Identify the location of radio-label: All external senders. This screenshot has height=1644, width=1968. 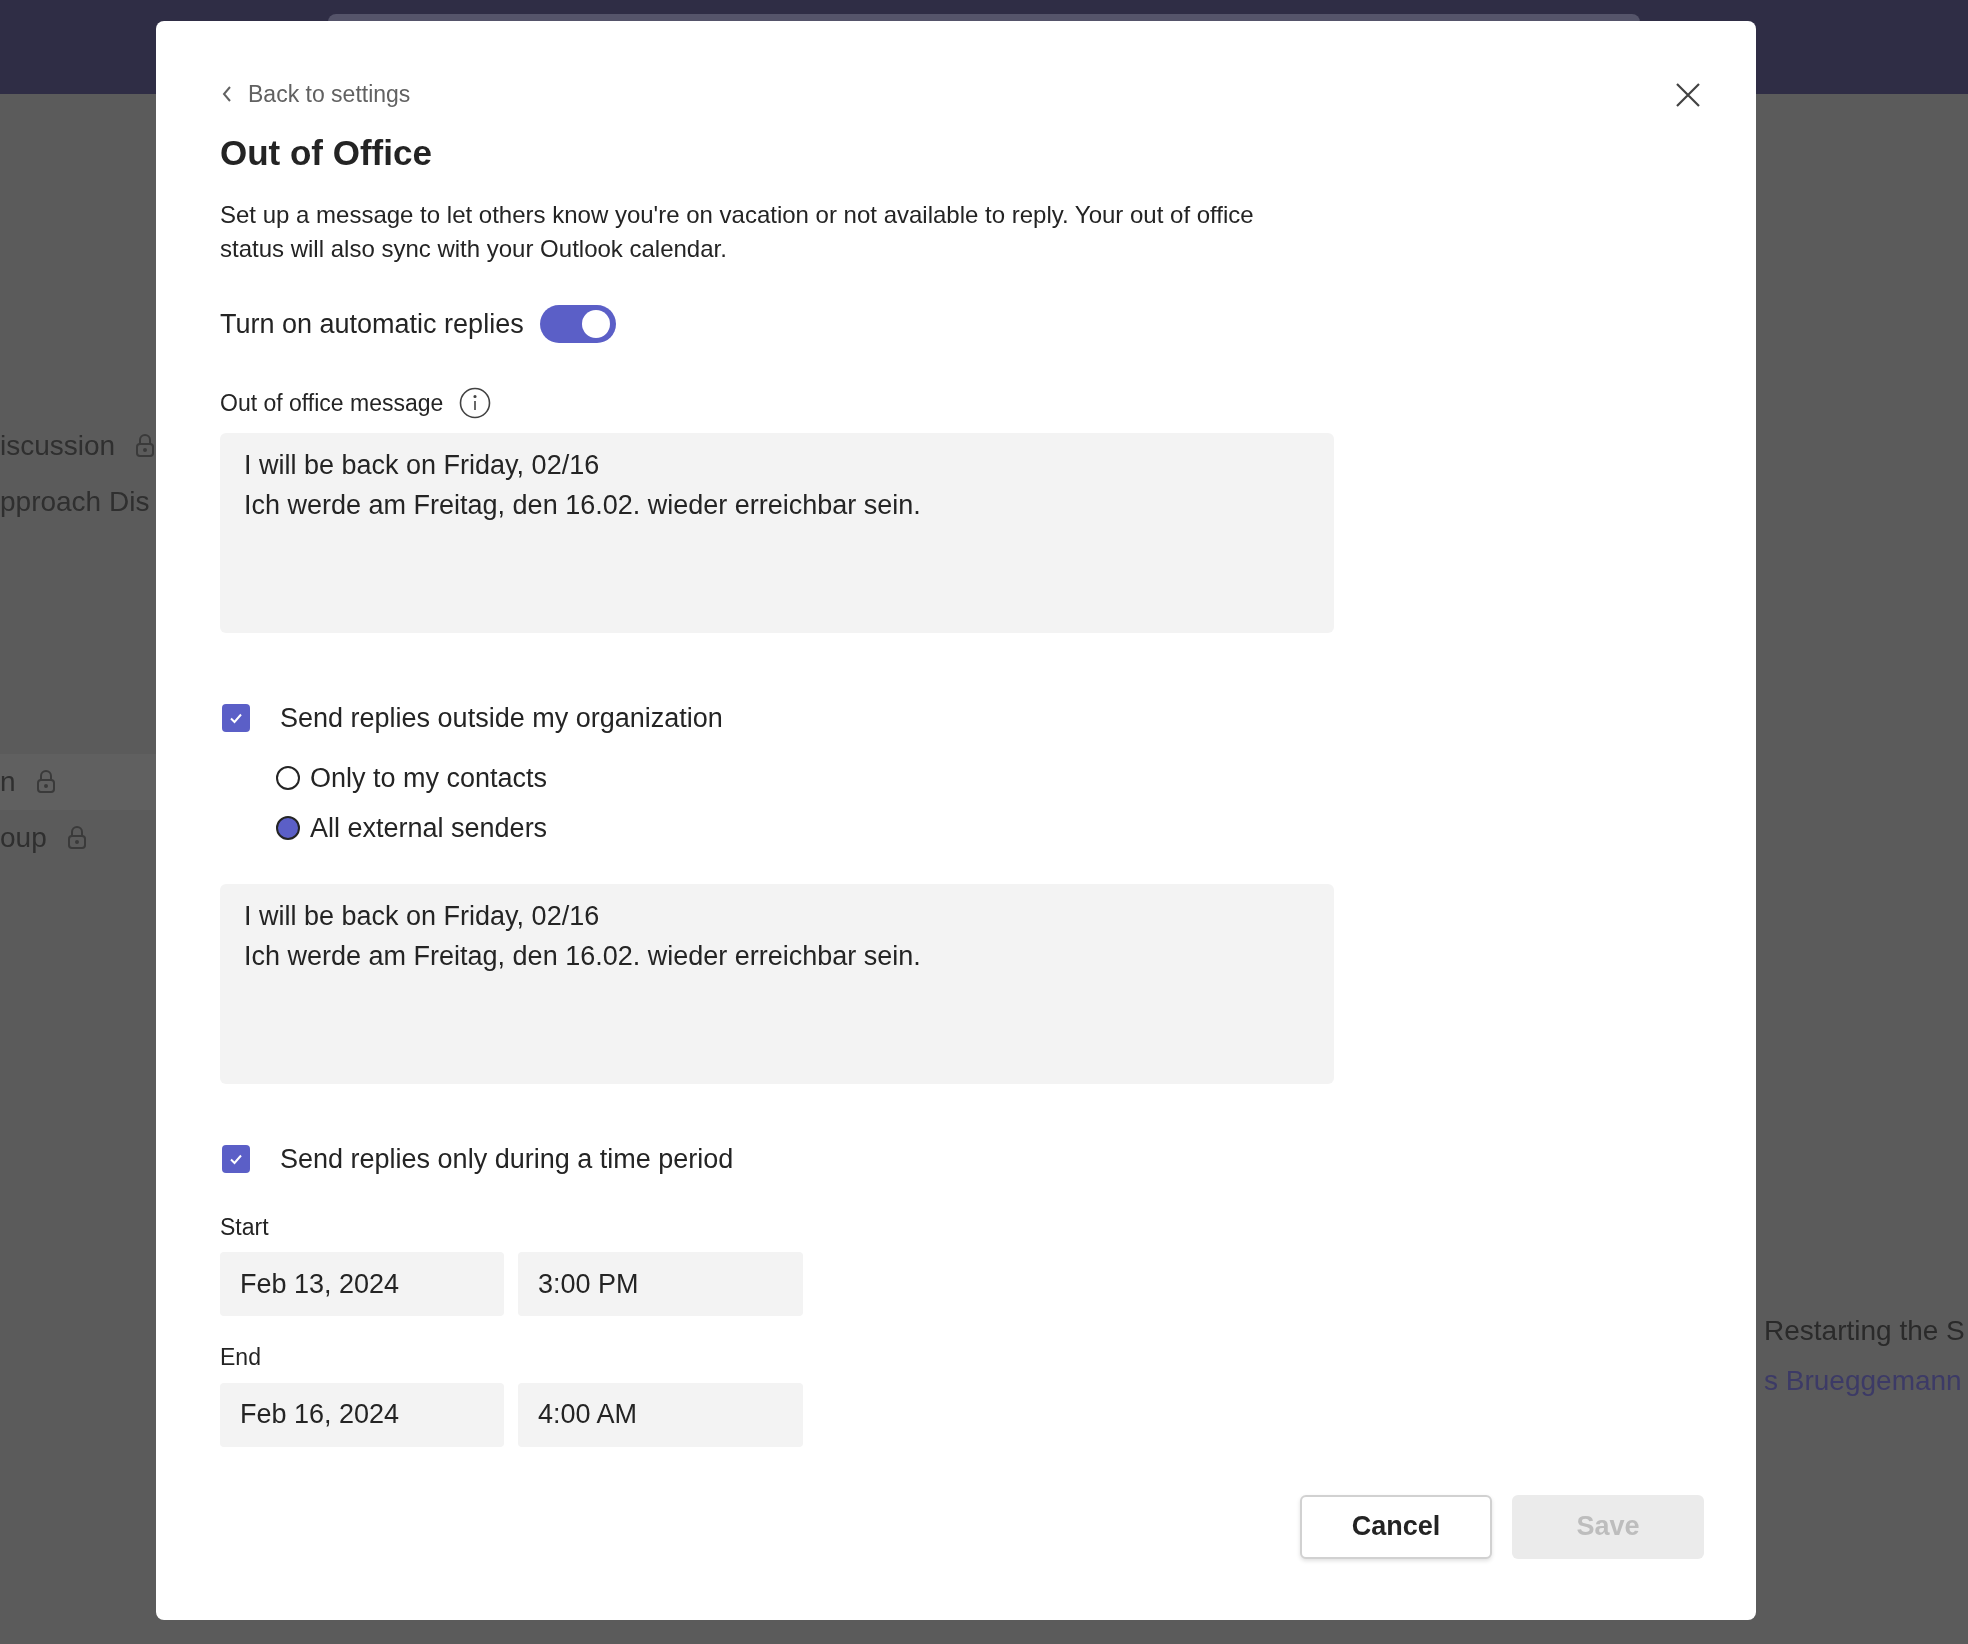
(429, 828).